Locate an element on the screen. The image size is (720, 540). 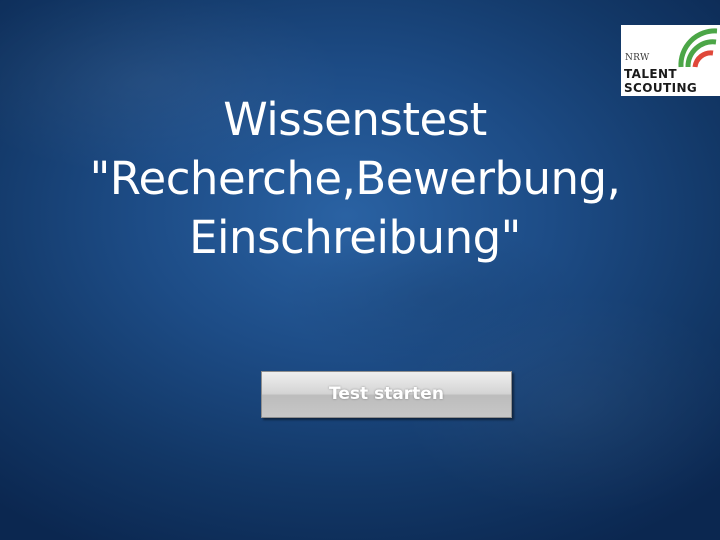
title-line-1: Wissenstest is located at coordinates (355, 119).